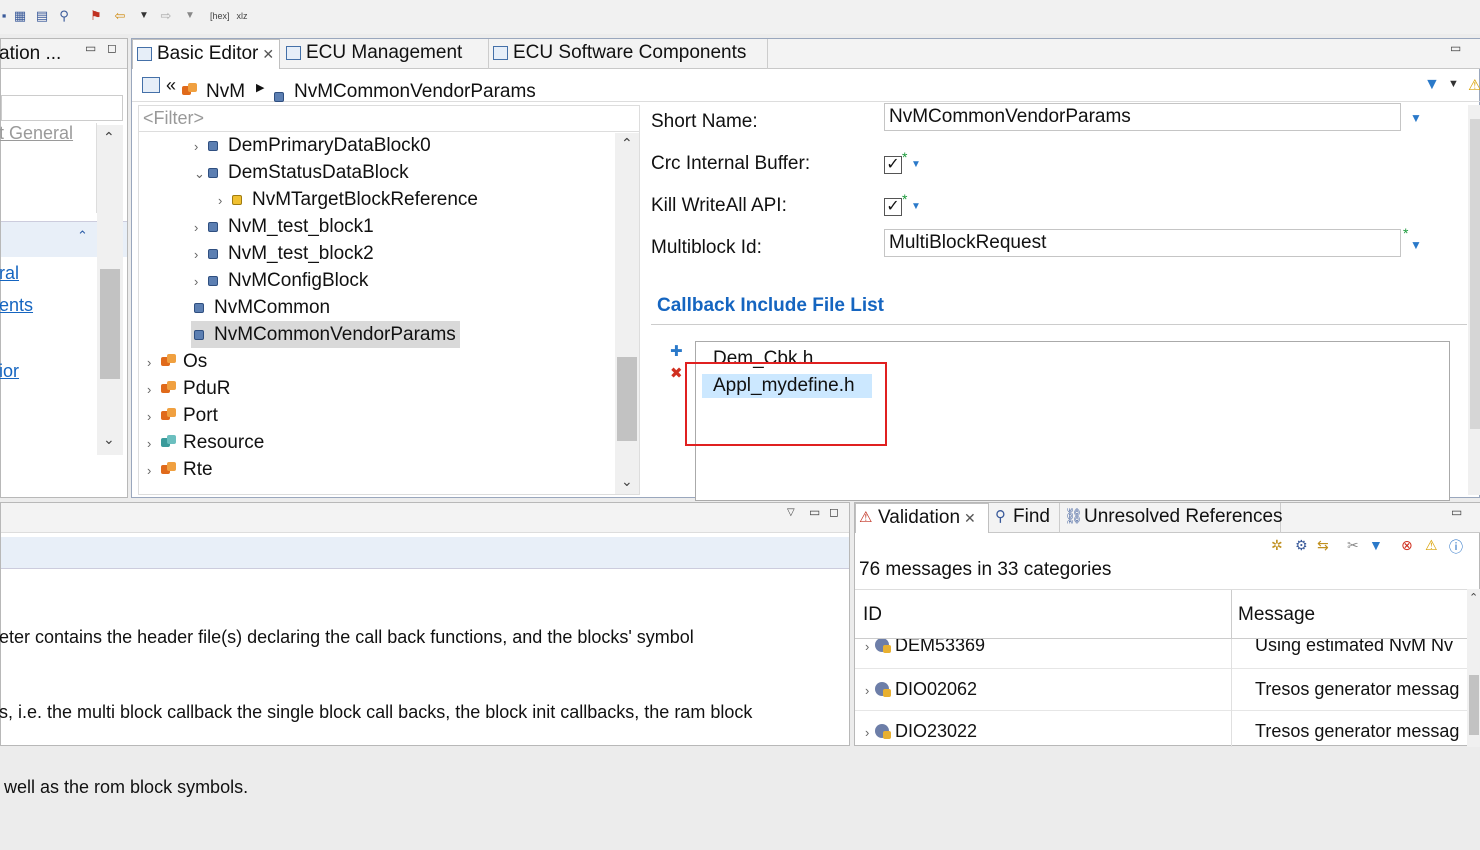 The width and height of the screenshot is (1480, 850). I want to click on breadcrumb-item: NvMCommonVendorParams, so click(415, 92).